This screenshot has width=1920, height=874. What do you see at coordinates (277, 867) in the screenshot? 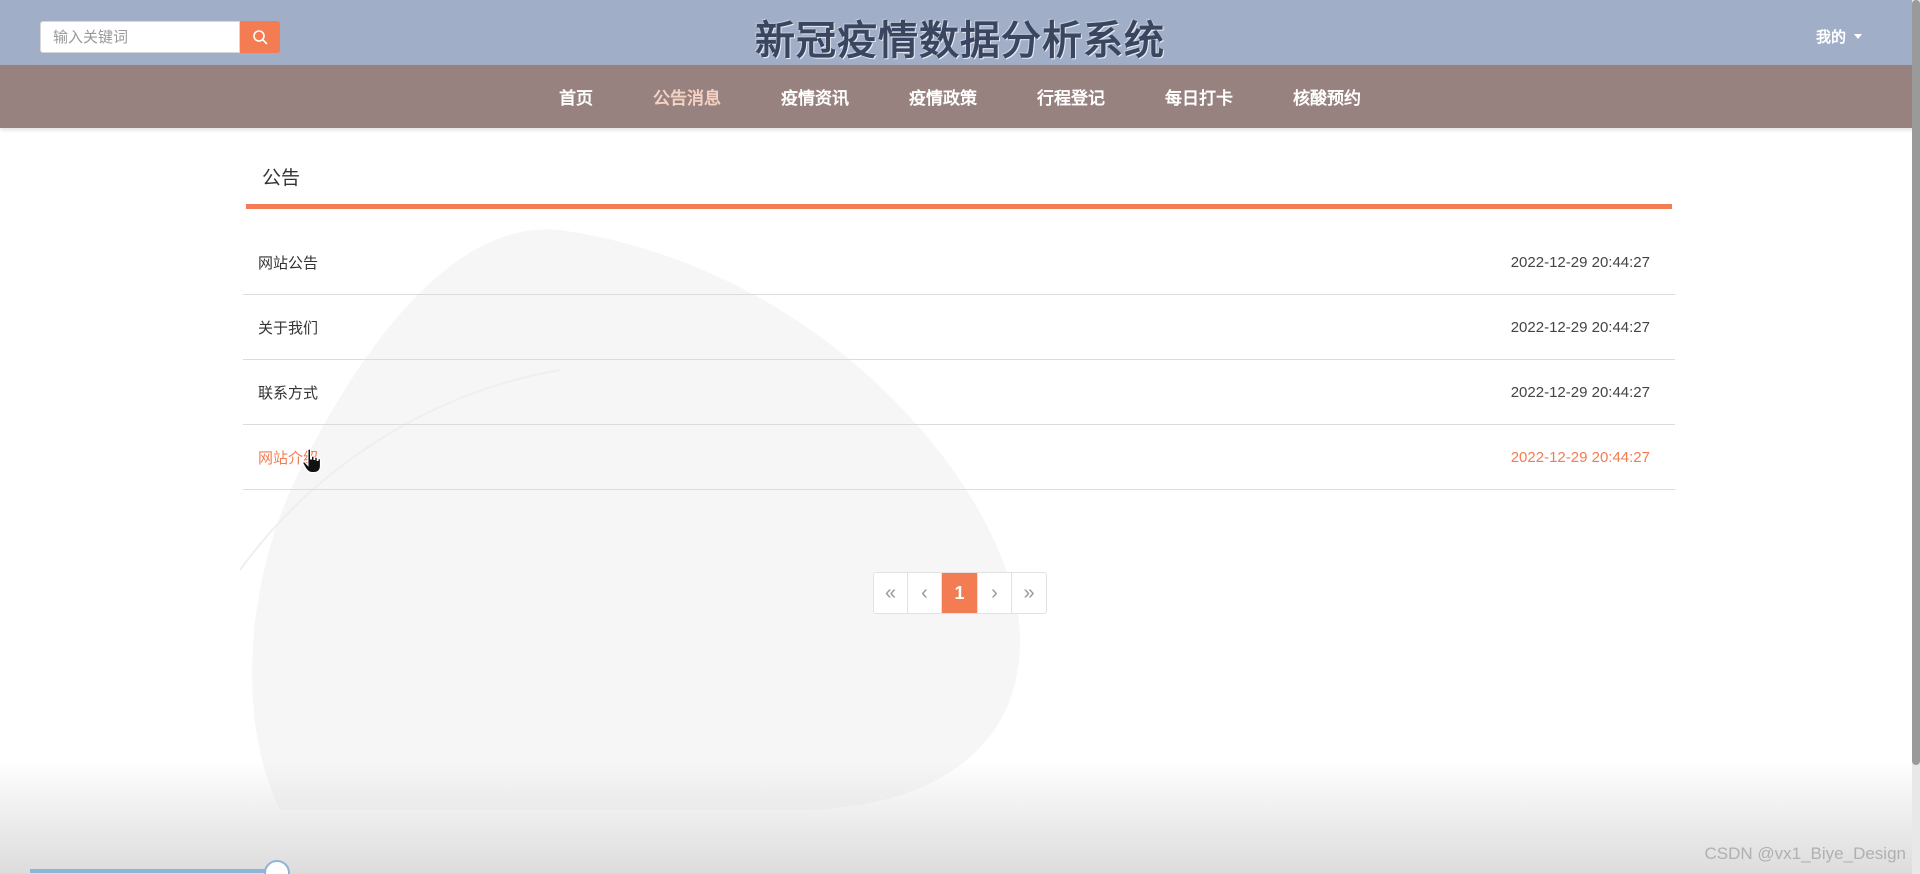
I see `slider-handle` at bounding box center [277, 867].